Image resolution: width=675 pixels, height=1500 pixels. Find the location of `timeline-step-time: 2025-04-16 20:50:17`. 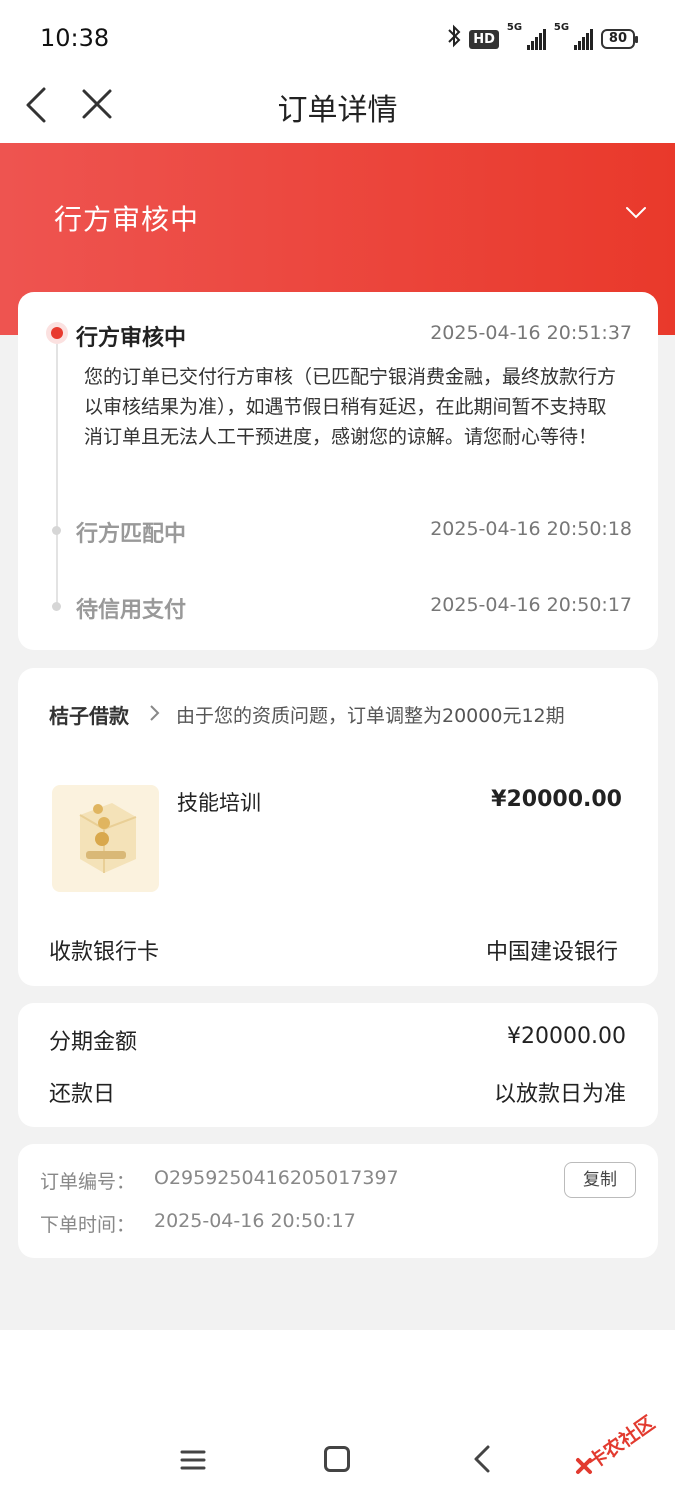

timeline-step-time: 2025-04-16 20:50:17 is located at coordinates (531, 605).